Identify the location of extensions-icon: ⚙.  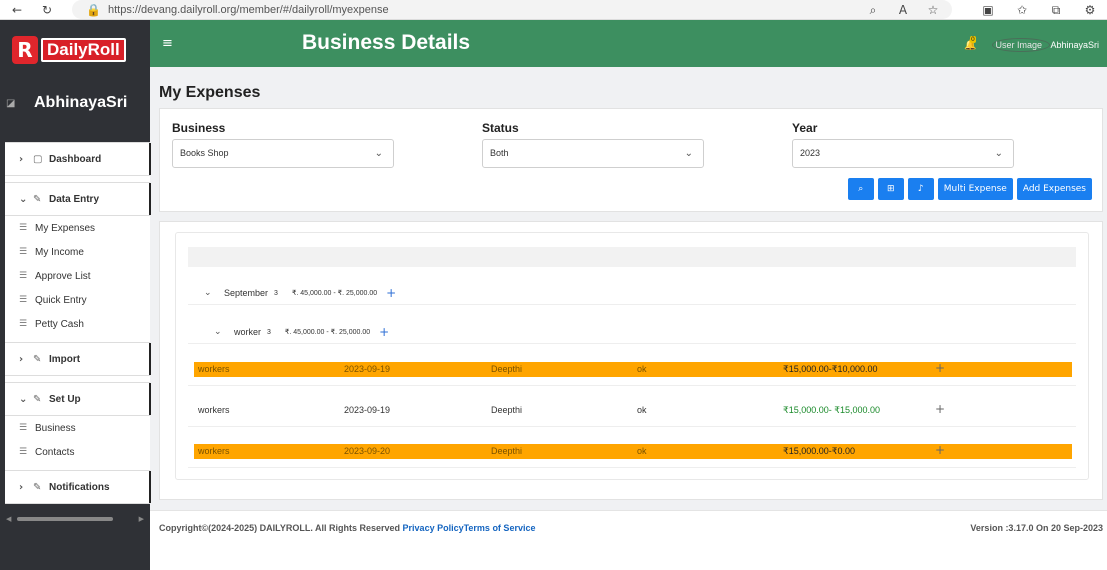
(1090, 10).